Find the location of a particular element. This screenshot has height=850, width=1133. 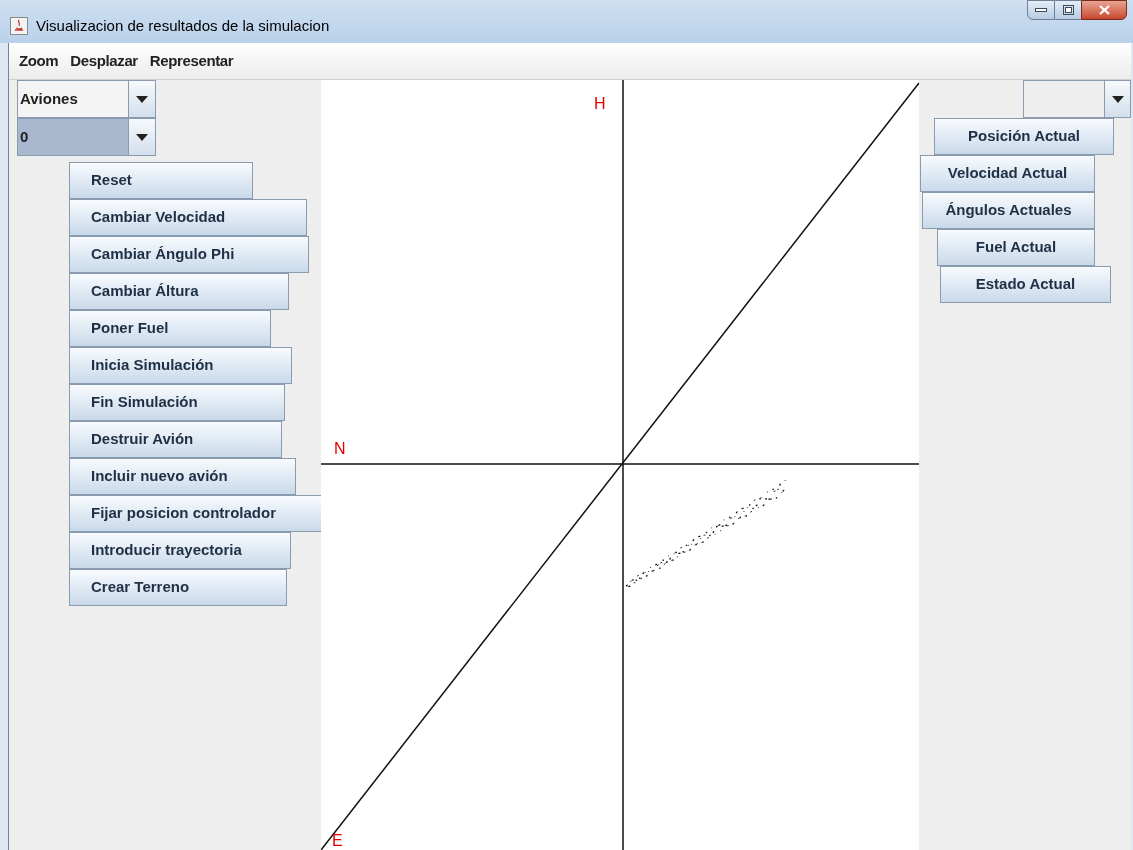

action-button: Crear Terreno is located at coordinates (178, 587).